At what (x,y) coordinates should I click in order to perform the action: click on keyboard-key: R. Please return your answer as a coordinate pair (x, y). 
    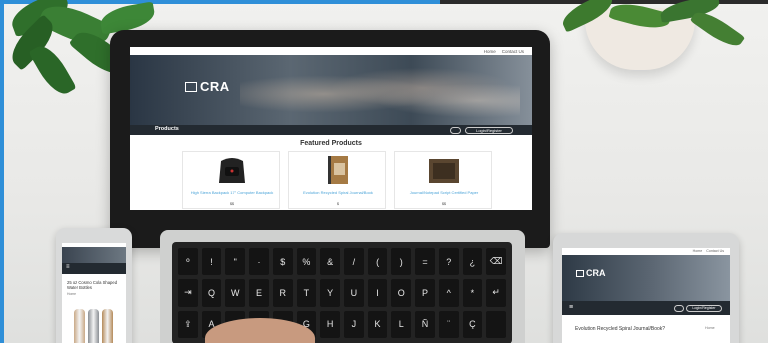
    Looking at the image, I should click on (282, 293).